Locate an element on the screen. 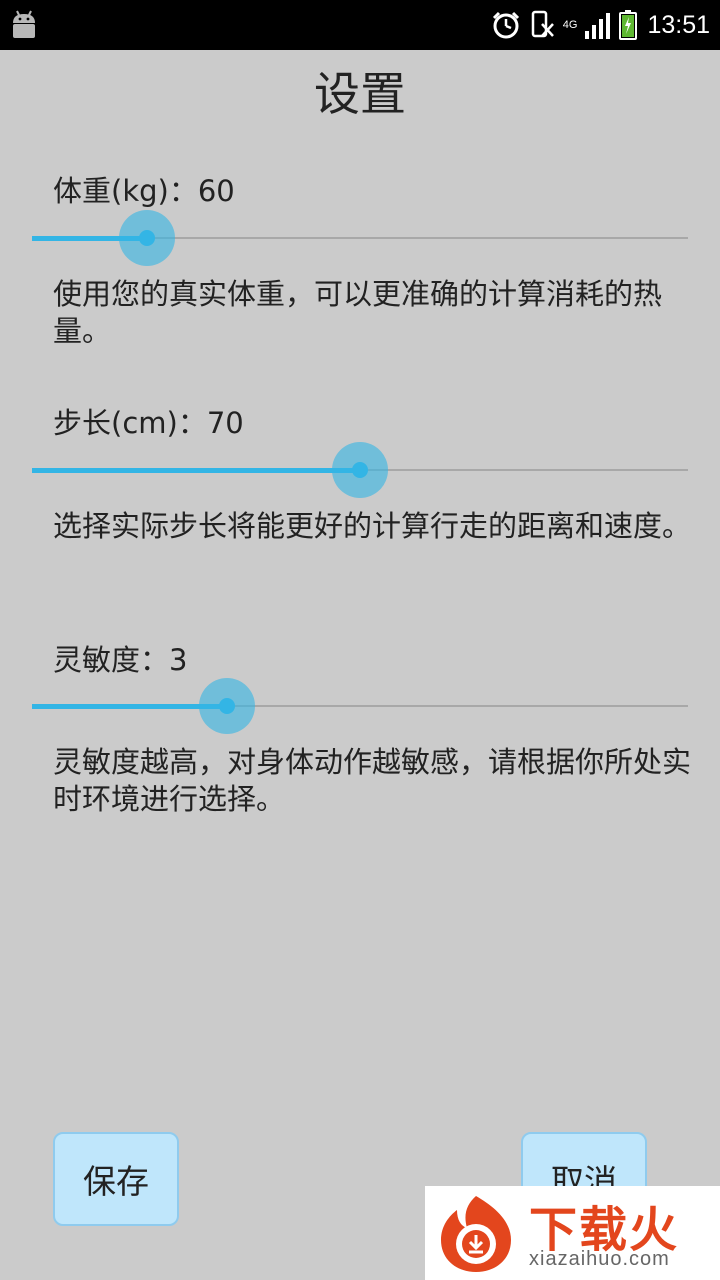 This screenshot has height=1280, width=720. alarm-icon is located at coordinates (505, 25).